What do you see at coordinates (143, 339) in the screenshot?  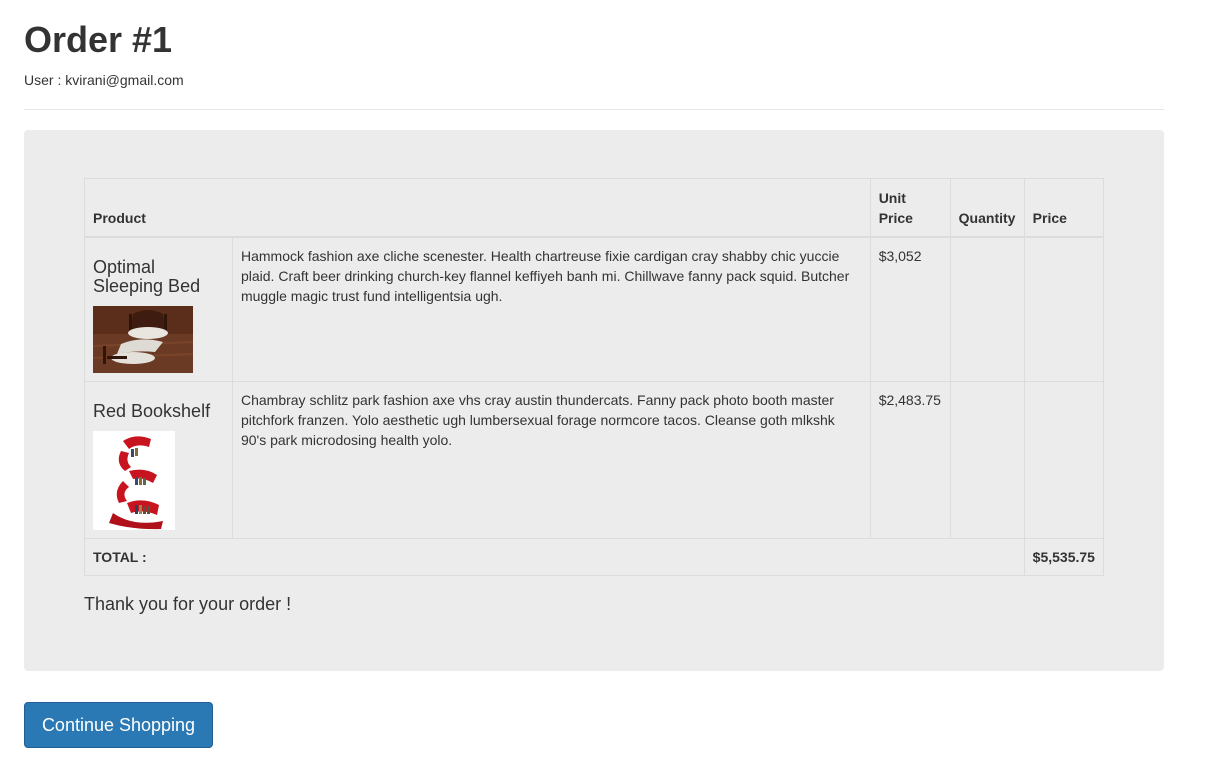 I see `bed-thumbnail` at bounding box center [143, 339].